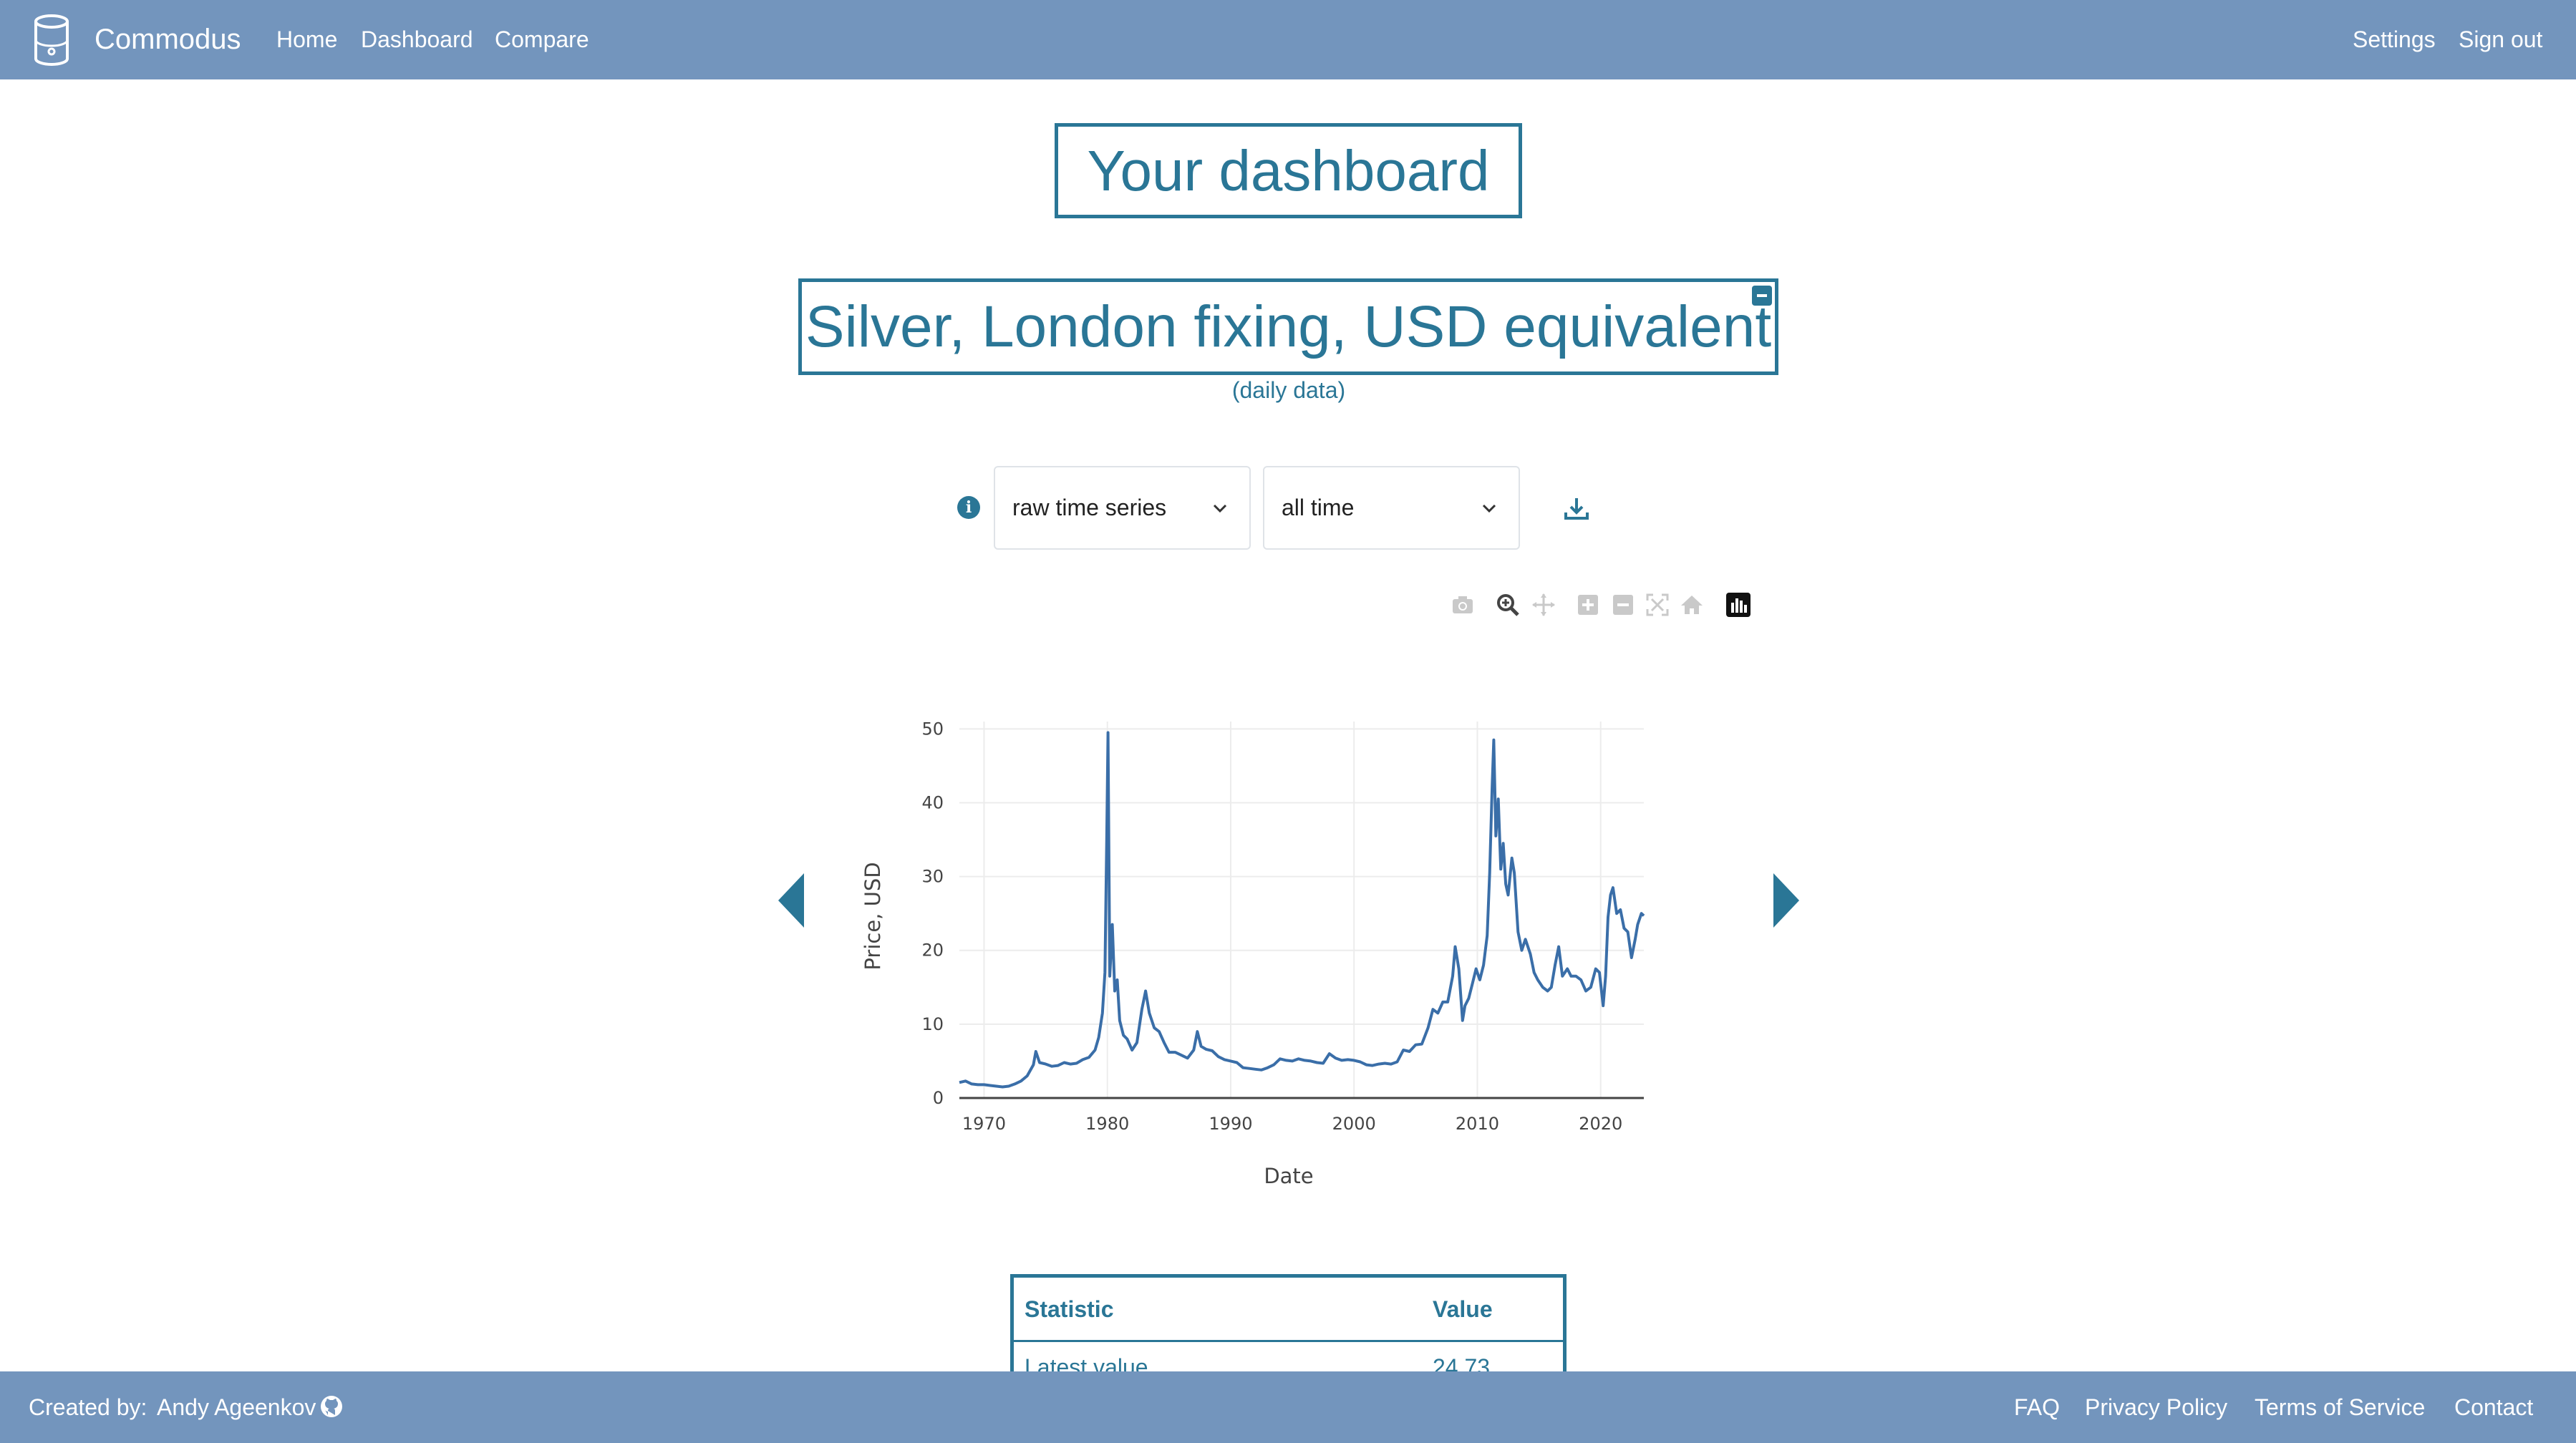 Image resolution: width=2576 pixels, height=1443 pixels. What do you see at coordinates (1288, 327) in the screenshot?
I see `series-title: Silver, London fixing, USD equivalent` at bounding box center [1288, 327].